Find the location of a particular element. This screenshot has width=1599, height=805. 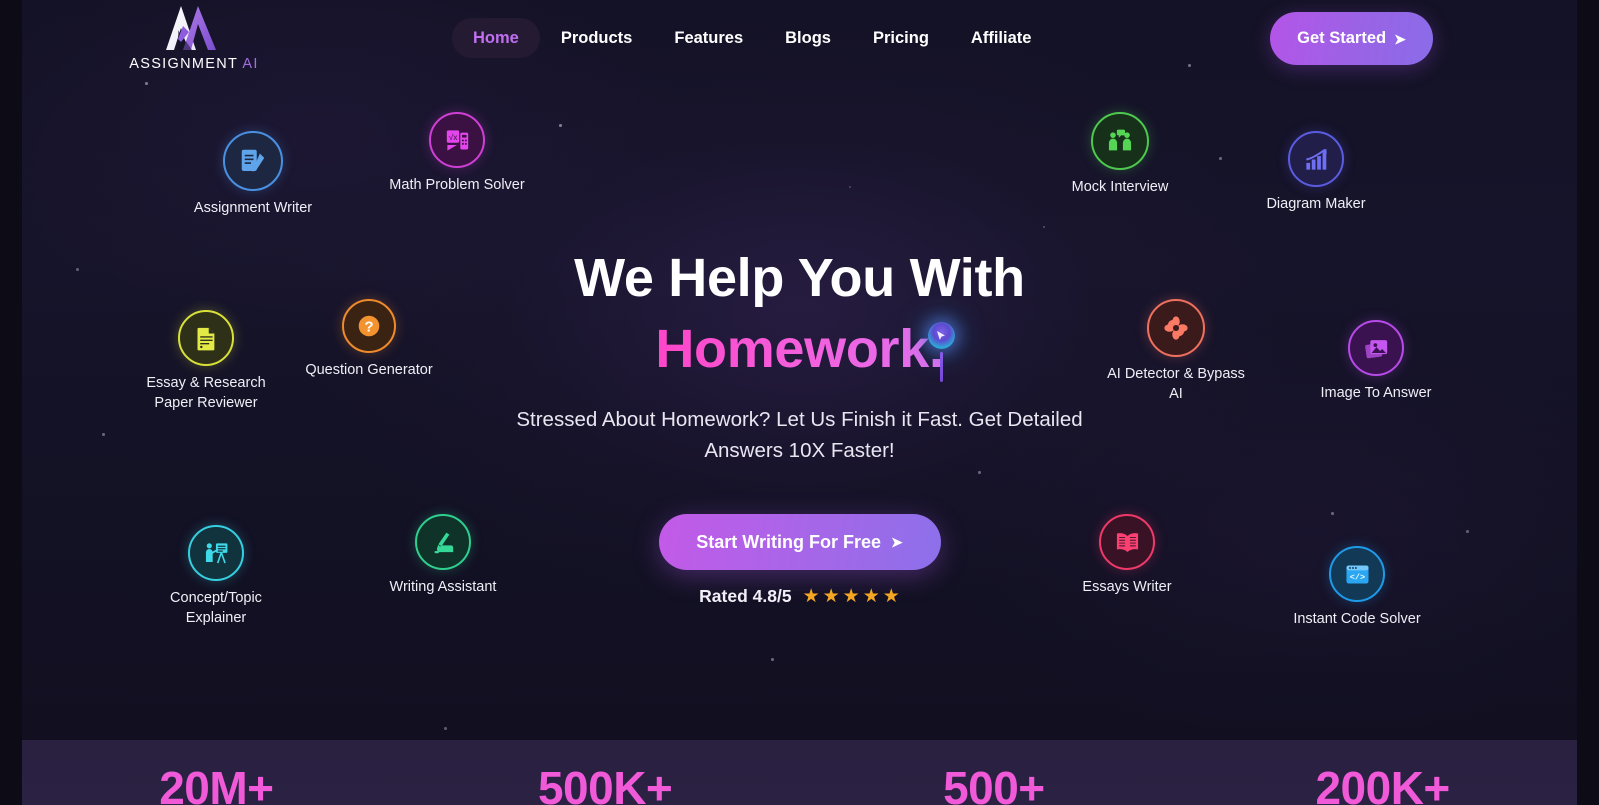

feature-mock-interview: Mock Interview is located at coordinates (1120, 154).